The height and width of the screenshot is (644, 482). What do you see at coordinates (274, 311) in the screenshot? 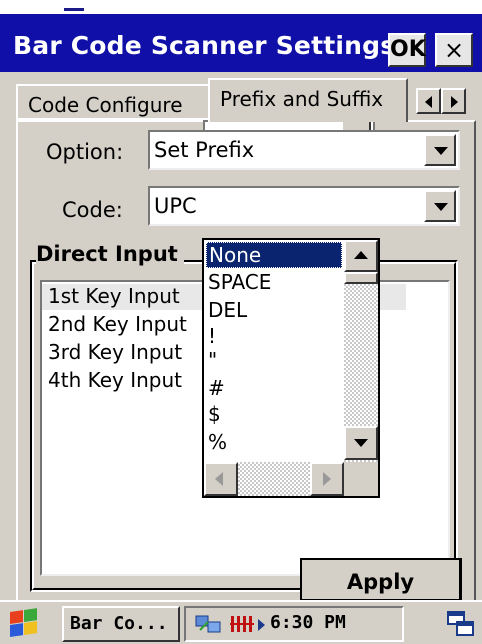
I see `dropdown-item: DEL` at bounding box center [274, 311].